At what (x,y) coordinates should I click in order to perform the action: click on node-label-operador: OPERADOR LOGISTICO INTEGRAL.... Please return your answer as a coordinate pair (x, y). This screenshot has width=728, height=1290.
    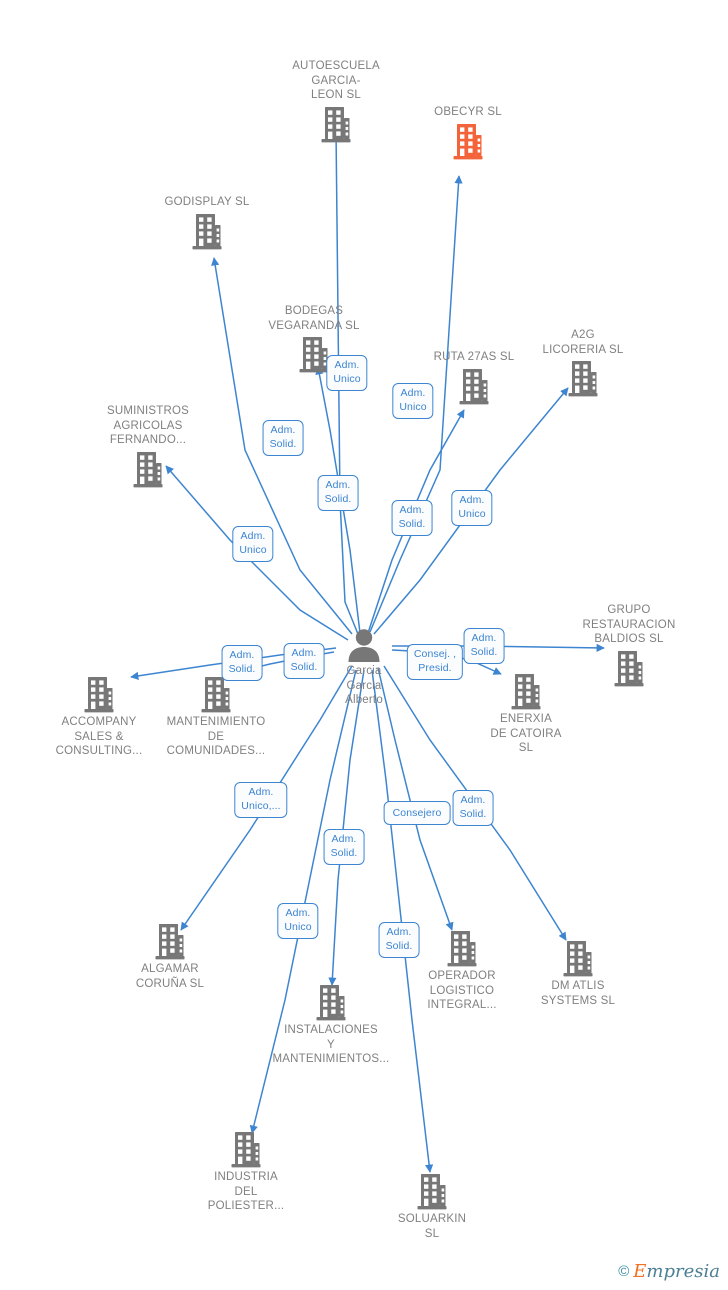
    Looking at the image, I should click on (462, 990).